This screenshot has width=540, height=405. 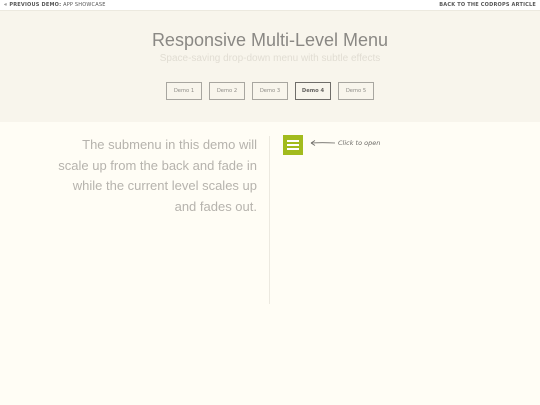 What do you see at coordinates (33, 5) in the screenshot?
I see `previous-demo-label: « Previous Demo:` at bounding box center [33, 5].